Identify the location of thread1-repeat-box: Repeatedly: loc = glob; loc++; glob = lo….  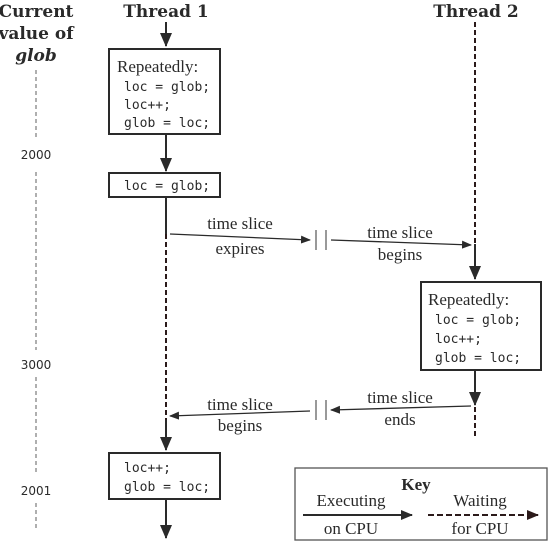
(164, 91).